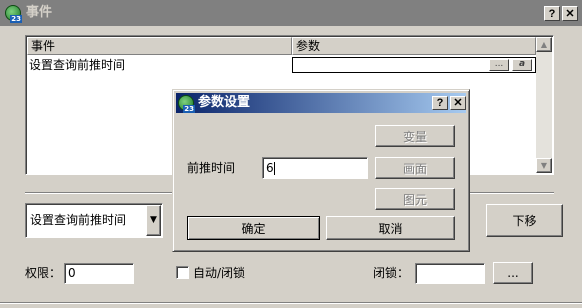  Describe the element at coordinates (270, 168) in the screenshot. I see `advance-time-value: 6` at that location.